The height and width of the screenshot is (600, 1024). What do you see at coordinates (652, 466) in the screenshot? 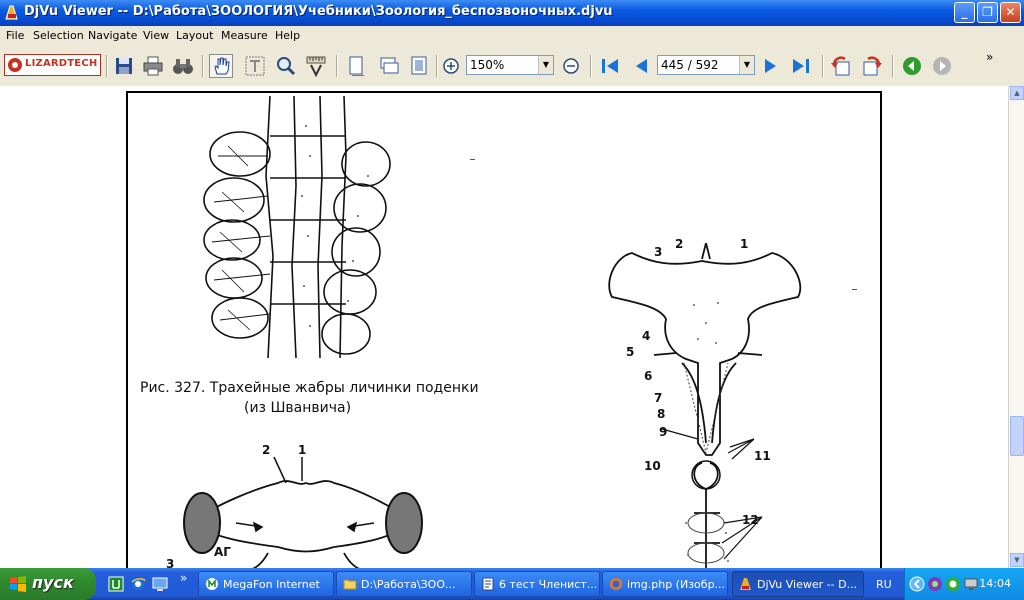
I see `figure-label: 10` at bounding box center [652, 466].